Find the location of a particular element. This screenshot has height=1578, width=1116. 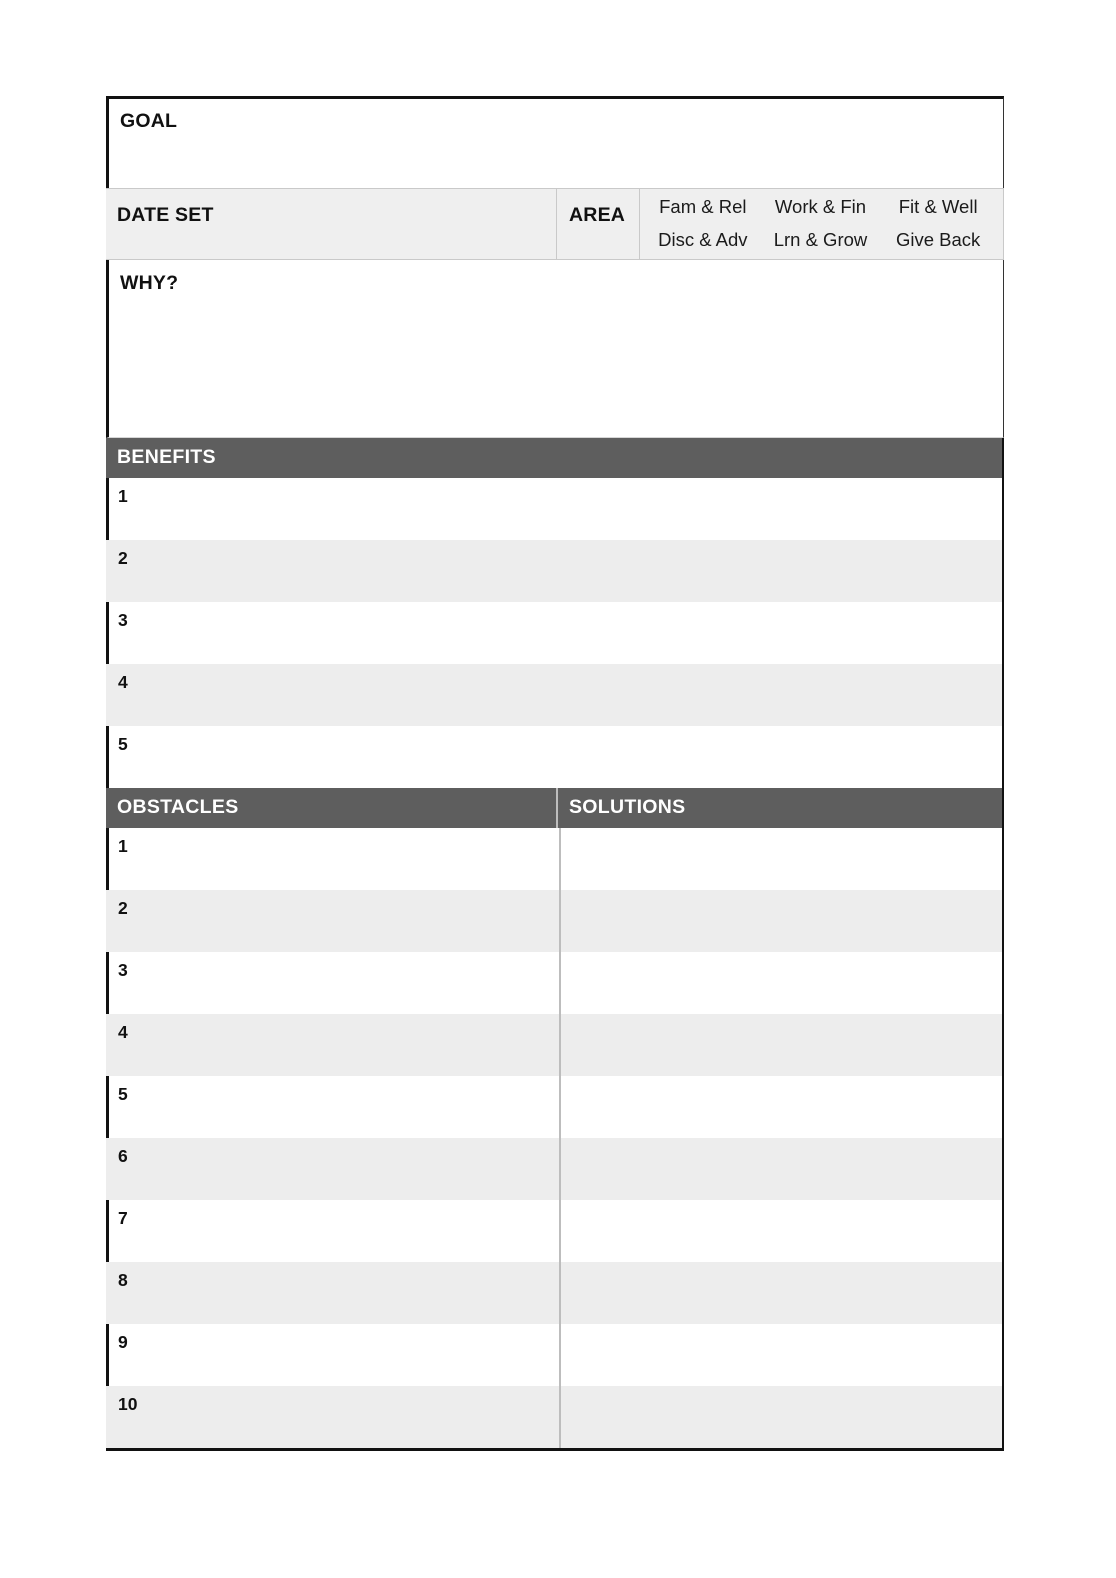

obstacle-row: 1 is located at coordinates (555, 859).